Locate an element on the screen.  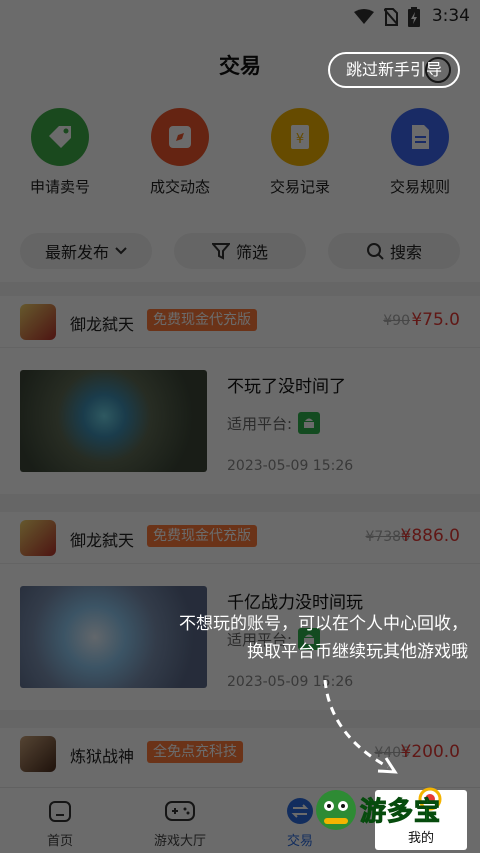
exchange-icon is located at coordinates (300, 811).